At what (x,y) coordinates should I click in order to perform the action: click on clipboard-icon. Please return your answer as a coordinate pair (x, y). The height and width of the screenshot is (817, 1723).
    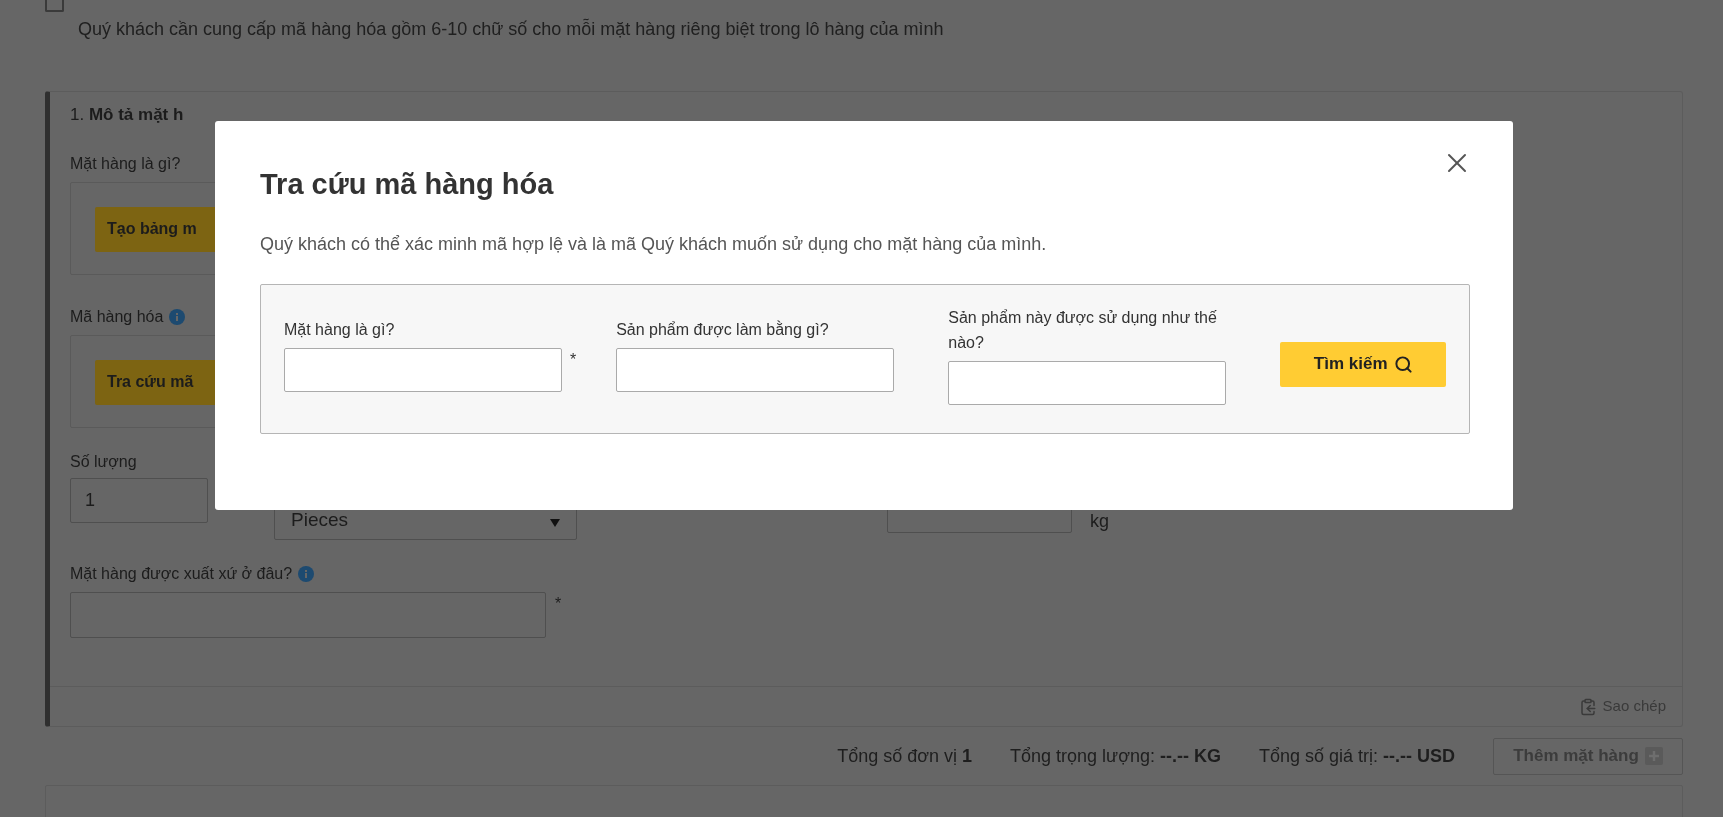
    Looking at the image, I should click on (1587, 706).